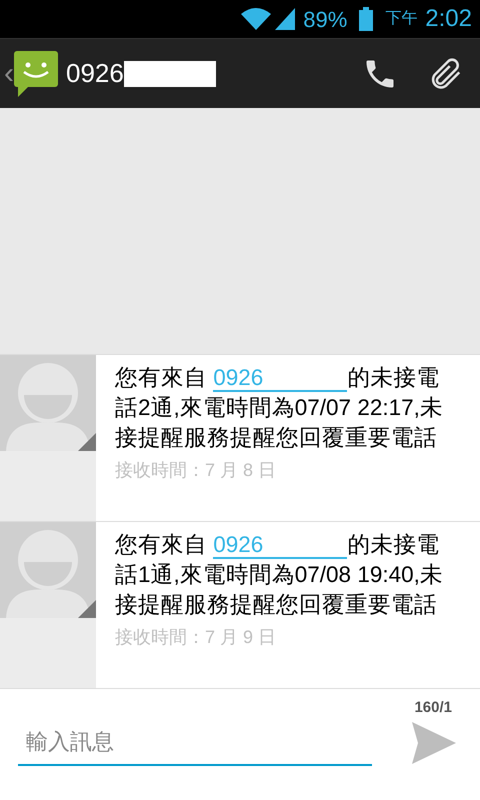 This screenshot has width=480, height=800. Describe the element at coordinates (95, 73) in the screenshot. I see `contact-number: 0926` at that location.